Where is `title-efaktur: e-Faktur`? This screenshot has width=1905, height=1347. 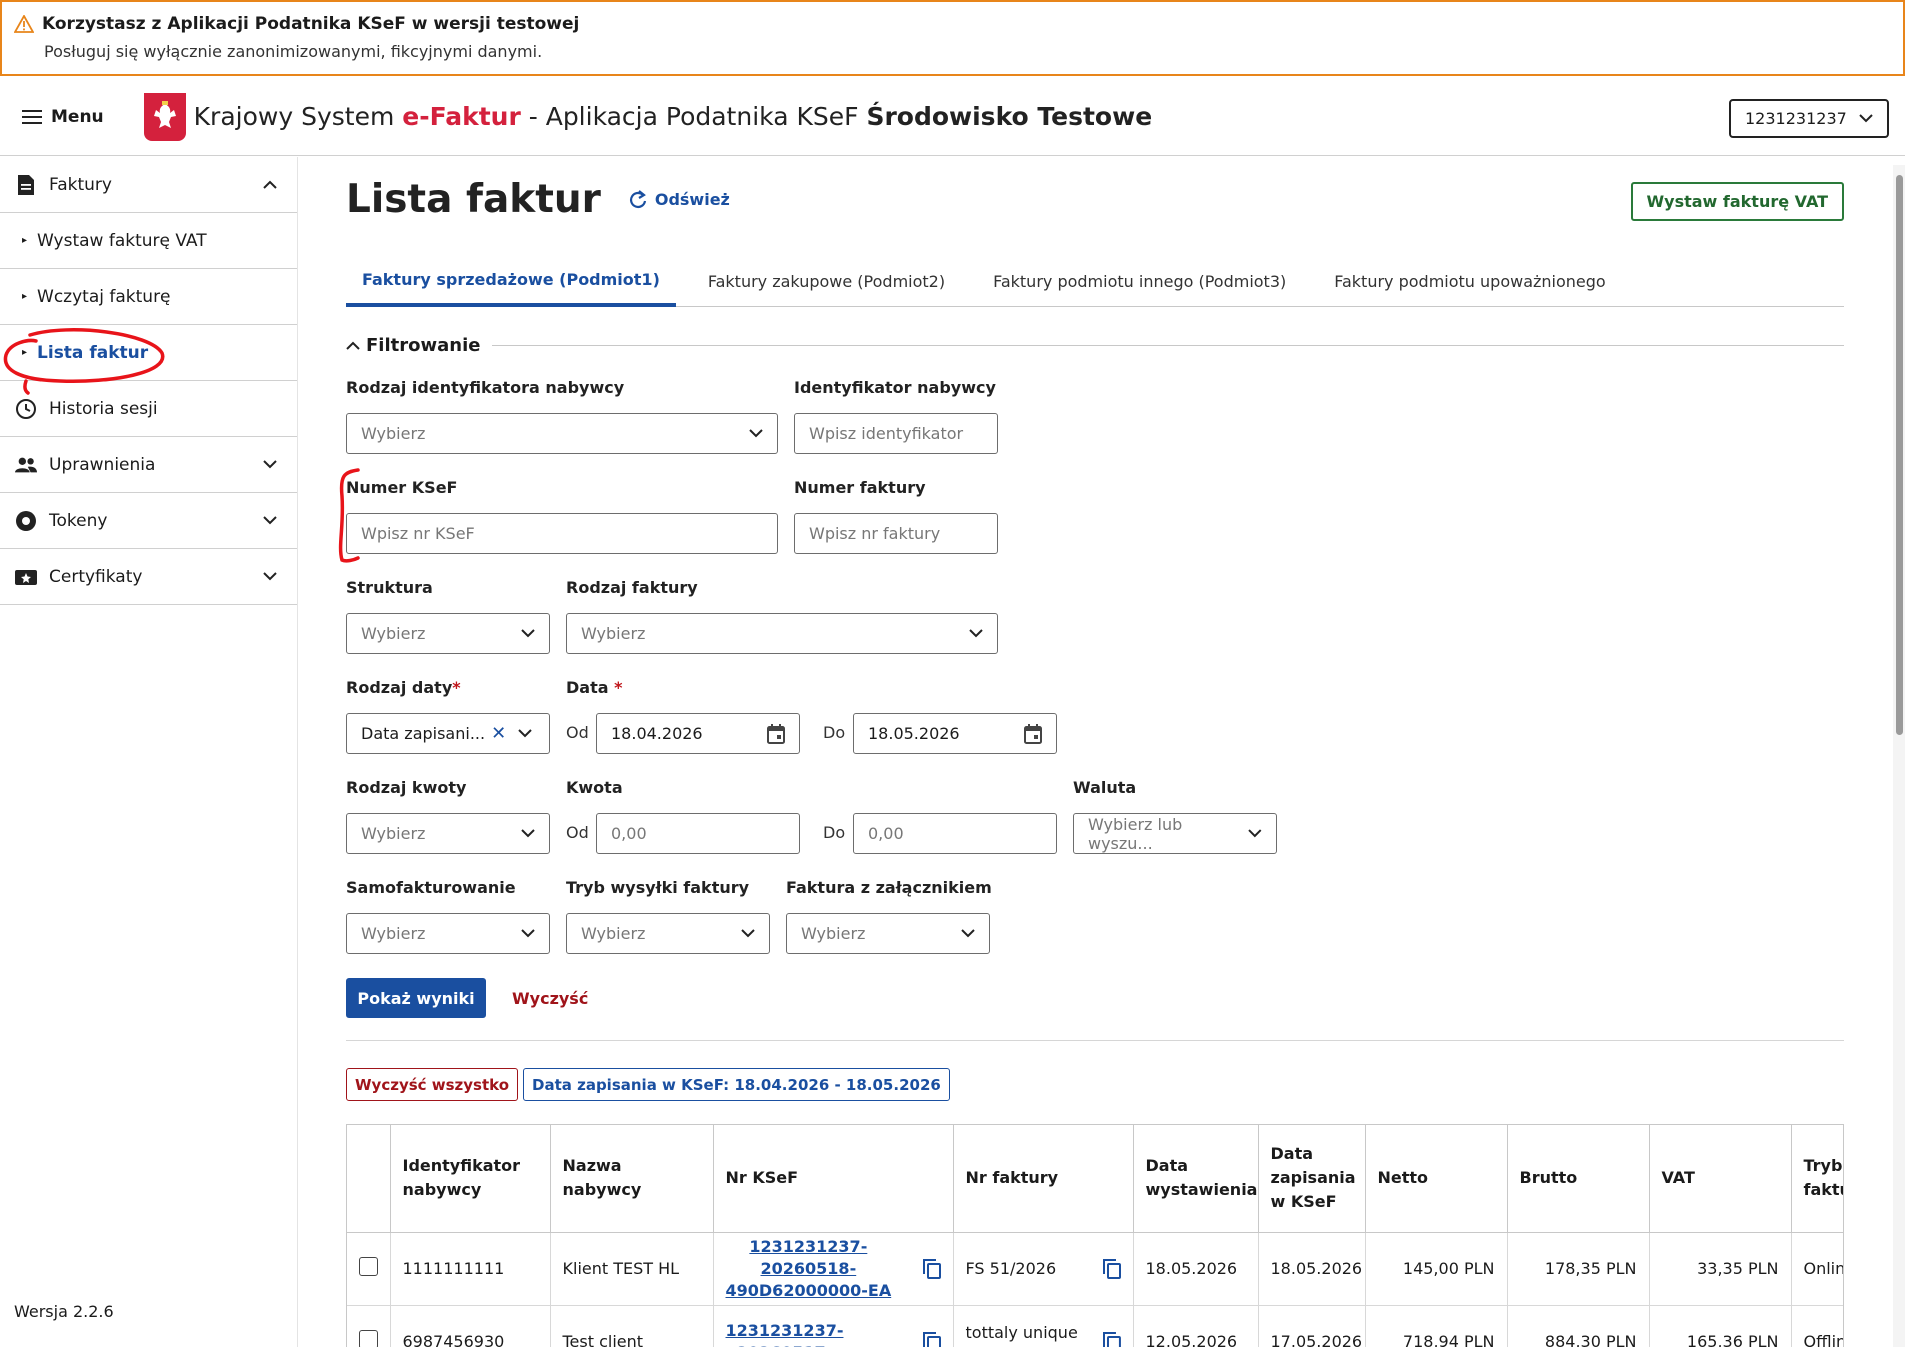
title-efaktur: e-Faktur is located at coordinates (461, 116).